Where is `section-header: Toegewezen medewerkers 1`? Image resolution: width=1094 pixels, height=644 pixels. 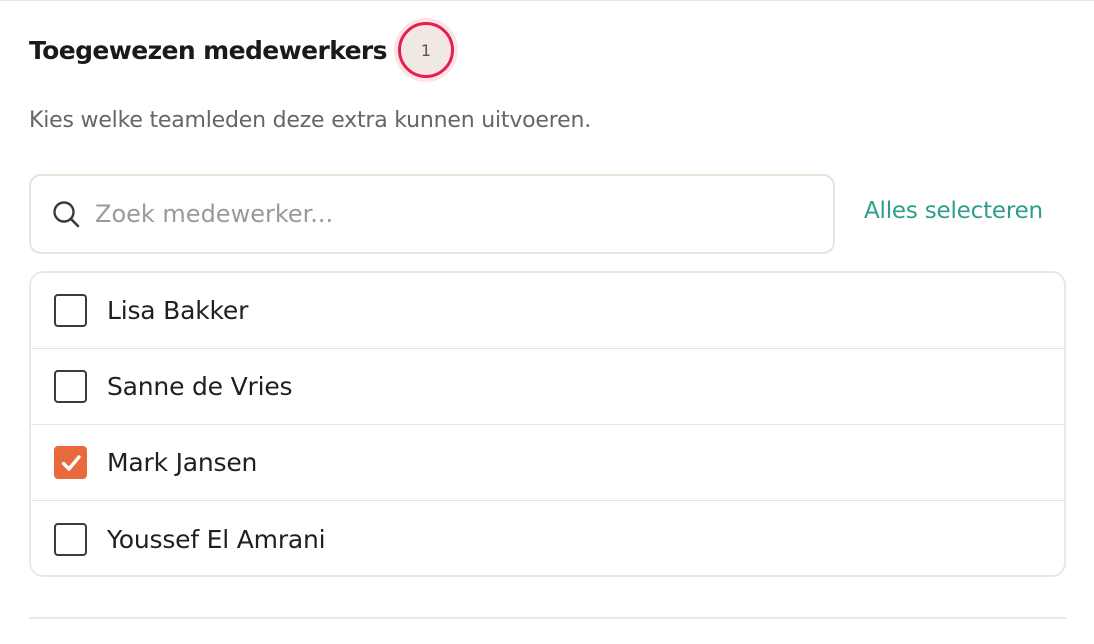
section-header: Toegewezen medewerkers 1 is located at coordinates (243, 50).